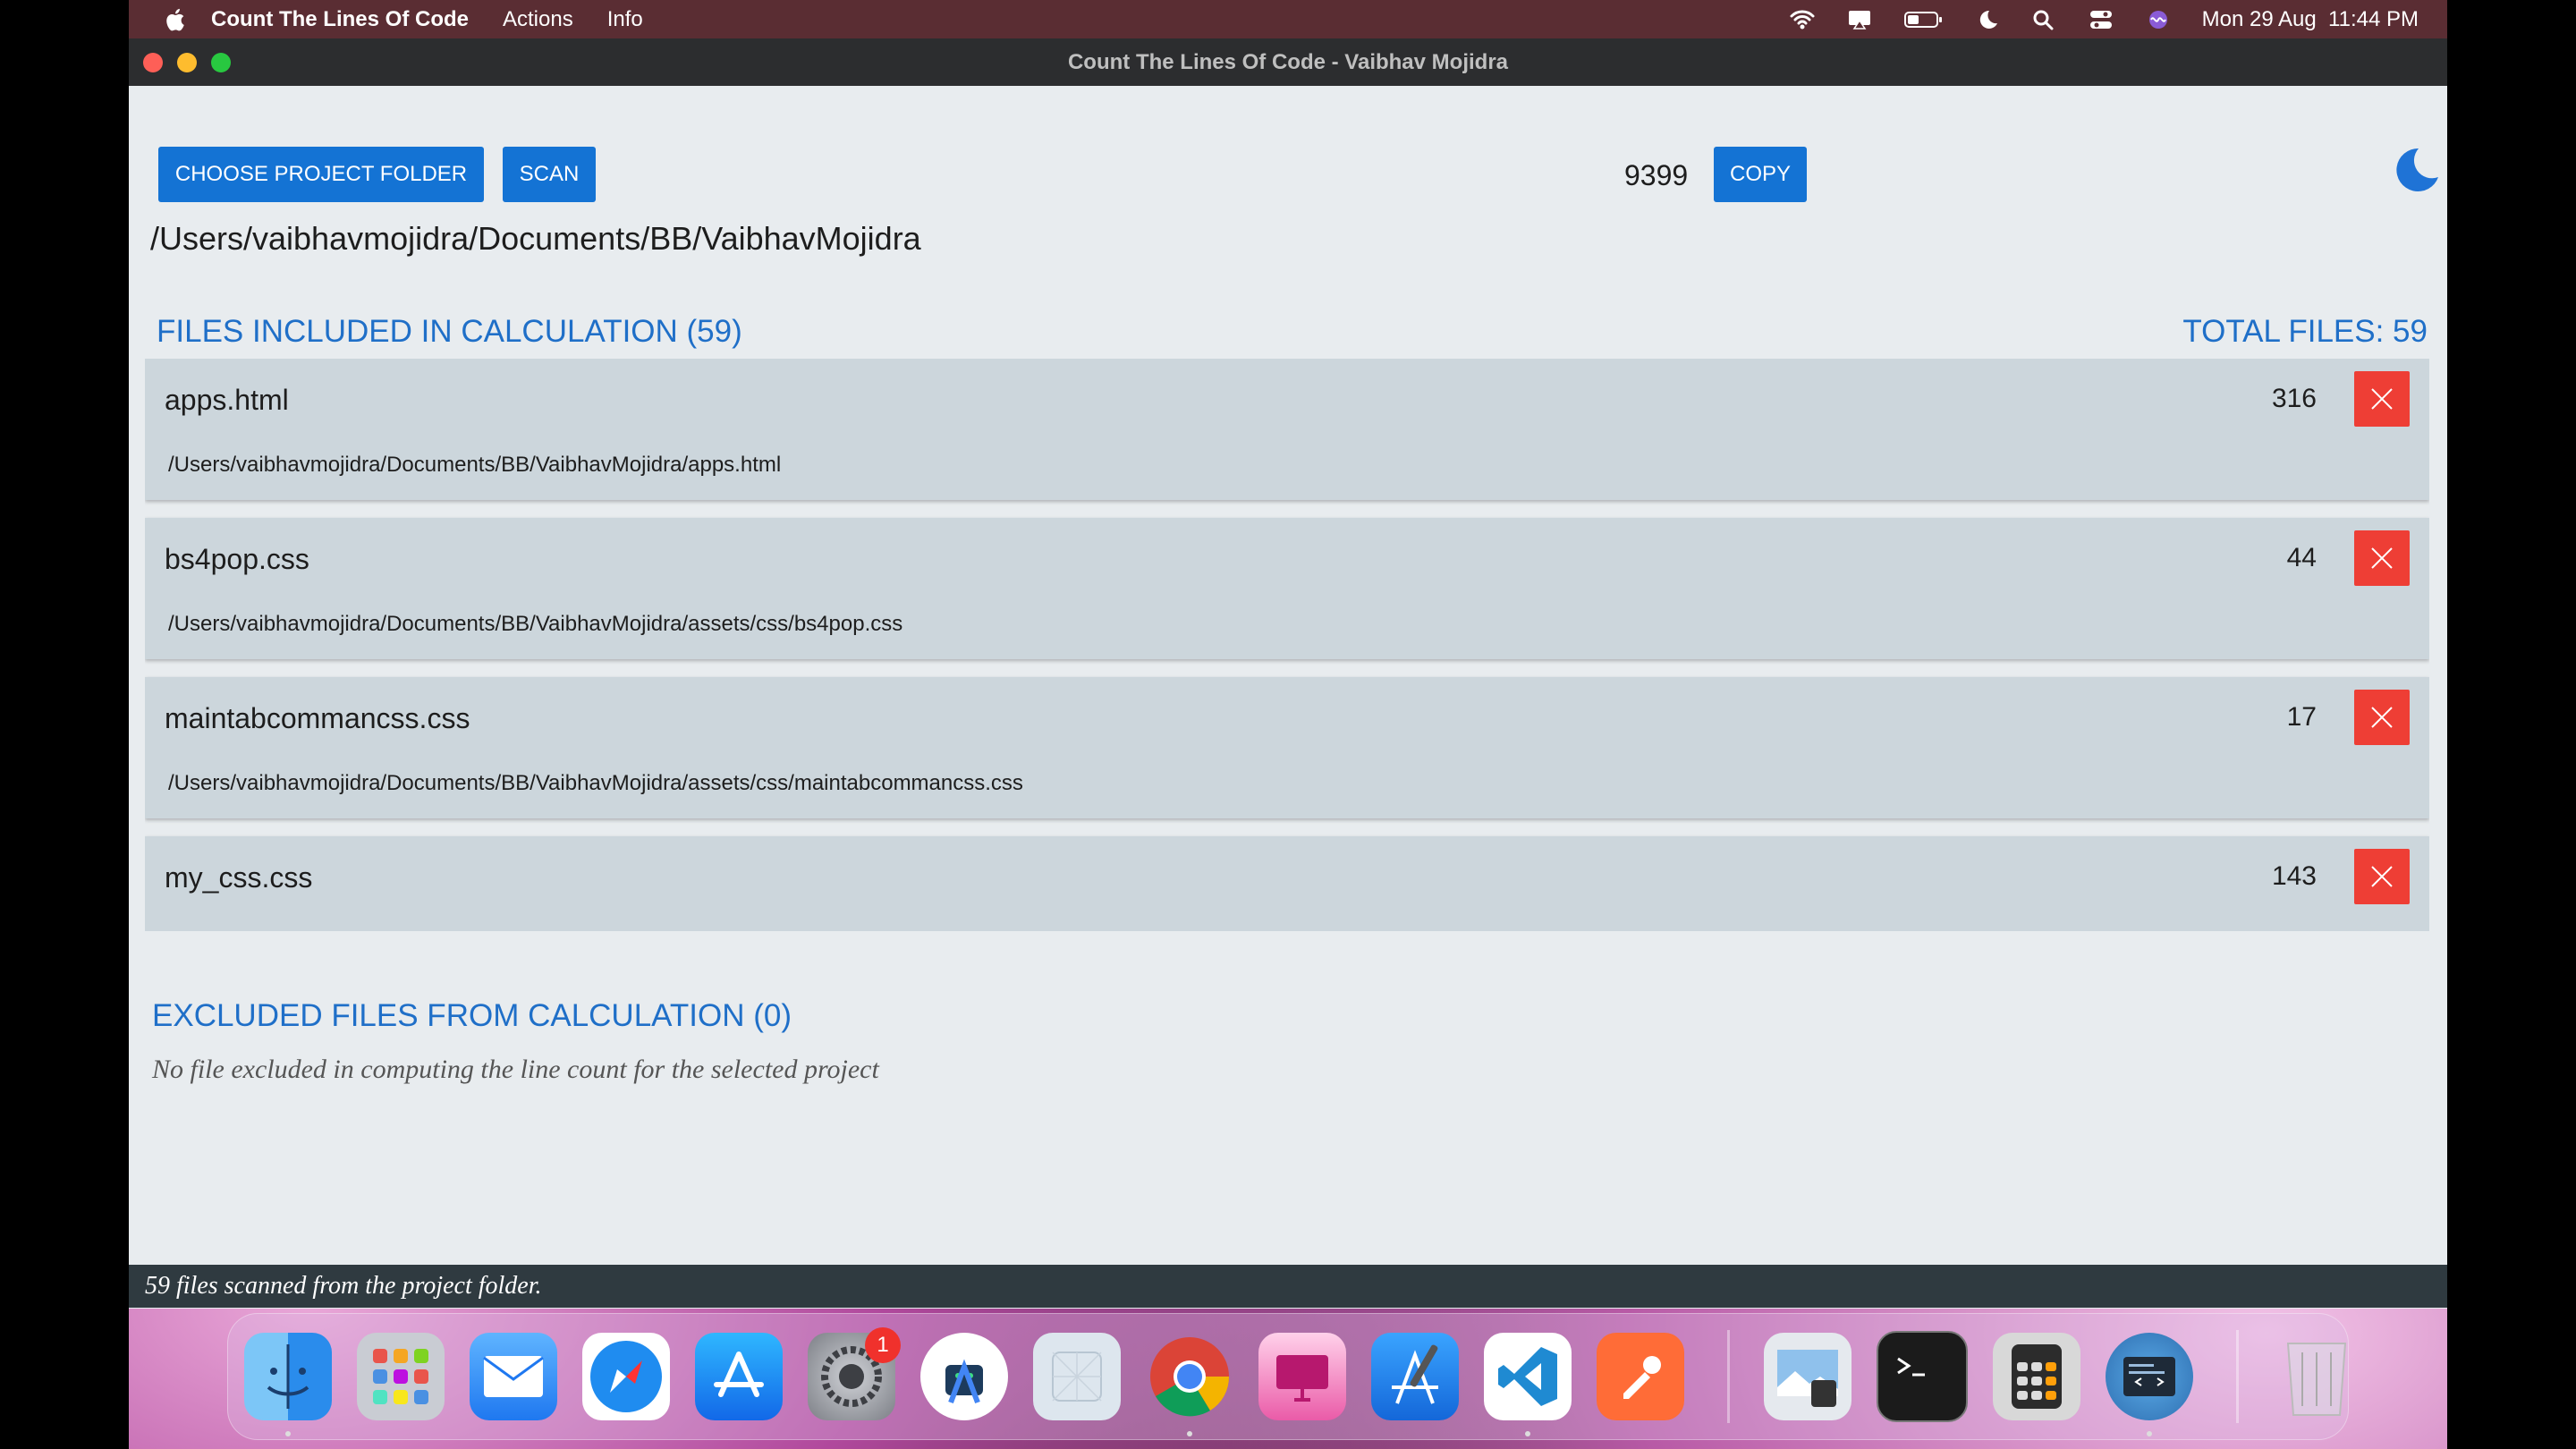 The height and width of the screenshot is (1449, 2576). Describe the element at coordinates (1760, 174) in the screenshot. I see `copy-button: COPY` at that location.